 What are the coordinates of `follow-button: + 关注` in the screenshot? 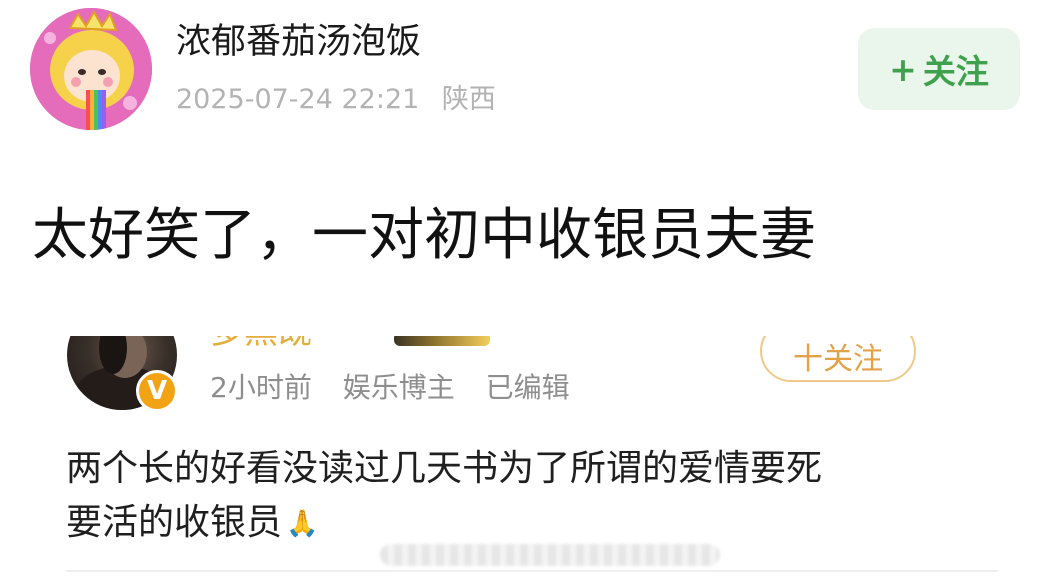 It's located at (939, 69).